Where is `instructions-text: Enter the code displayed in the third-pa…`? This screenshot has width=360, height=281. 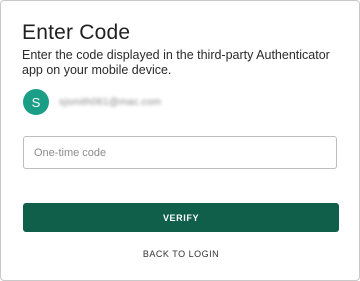
instructions-text: Enter the code displayed in the third-pa… is located at coordinates (176, 62).